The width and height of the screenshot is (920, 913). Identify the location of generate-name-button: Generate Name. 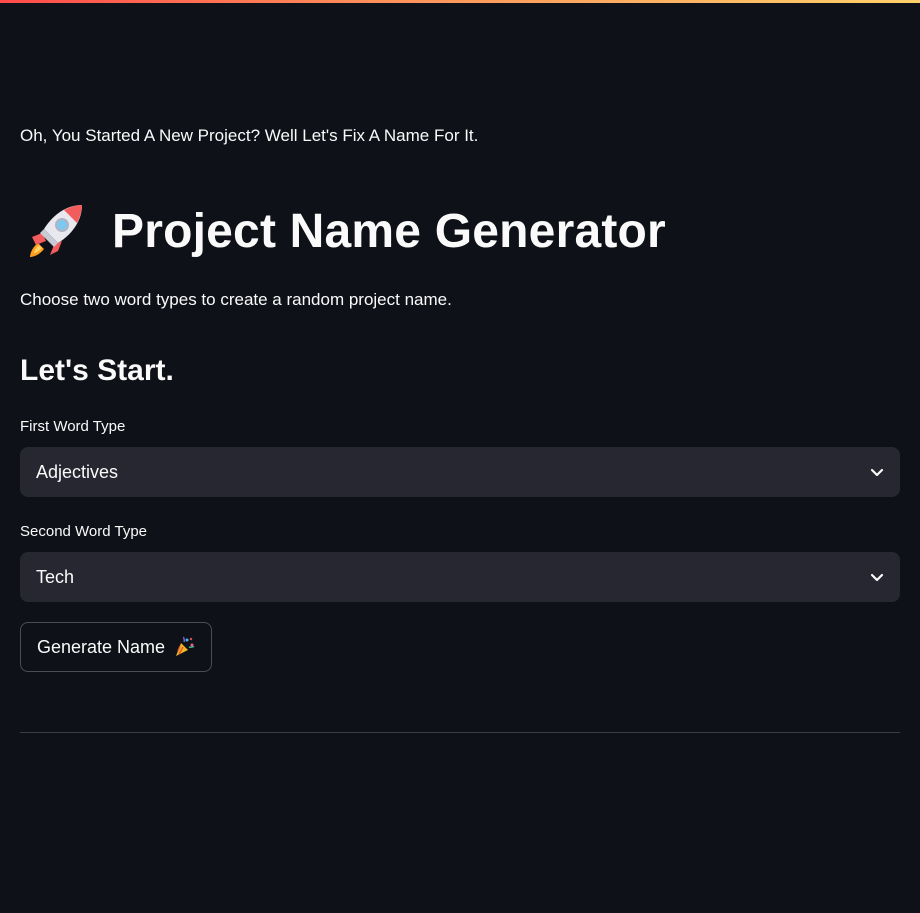
(116, 647).